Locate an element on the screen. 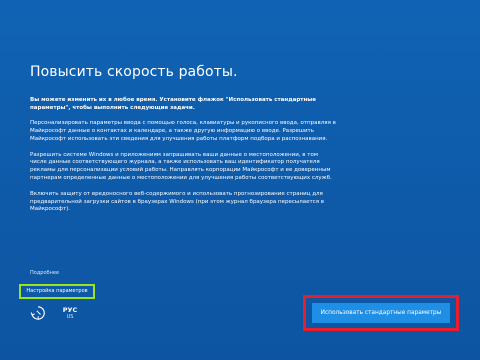 This screenshot has height=360, width=480. input-language-indicator: РУС US is located at coordinates (70, 313).